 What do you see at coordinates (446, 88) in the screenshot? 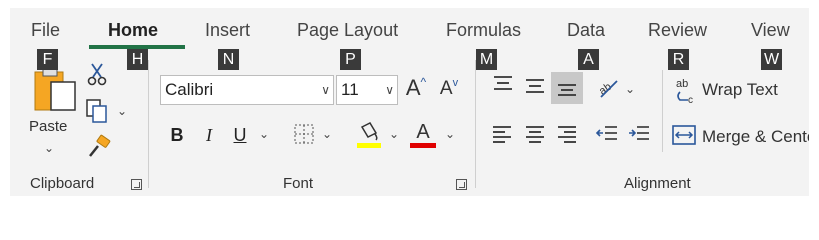
I see `shrink-font-letter: A` at bounding box center [446, 88].